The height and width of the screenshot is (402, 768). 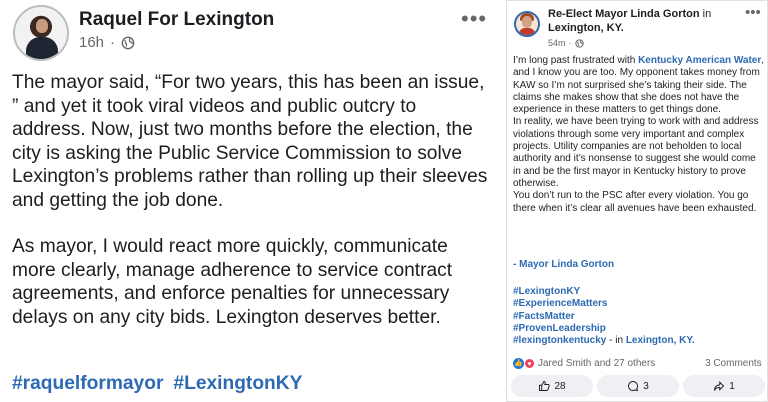 I want to click on panel-divider, so click(x=501, y=201).